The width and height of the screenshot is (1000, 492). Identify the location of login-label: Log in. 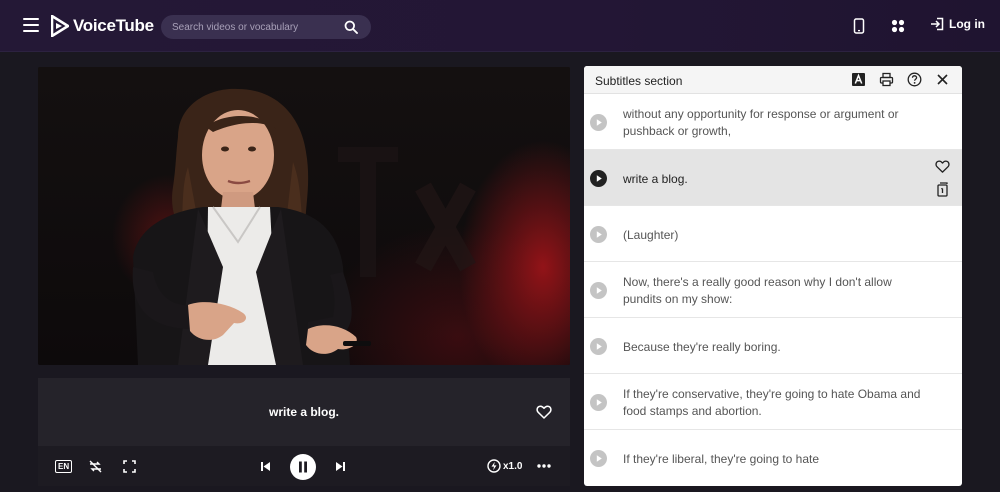
(967, 24).